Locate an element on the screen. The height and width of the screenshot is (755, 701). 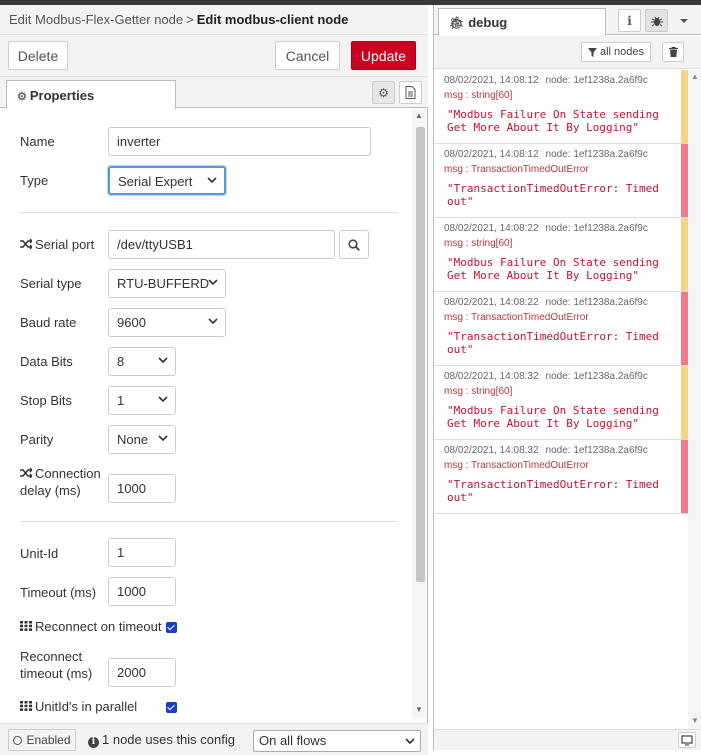
bug-icon is located at coordinates (656, 21).